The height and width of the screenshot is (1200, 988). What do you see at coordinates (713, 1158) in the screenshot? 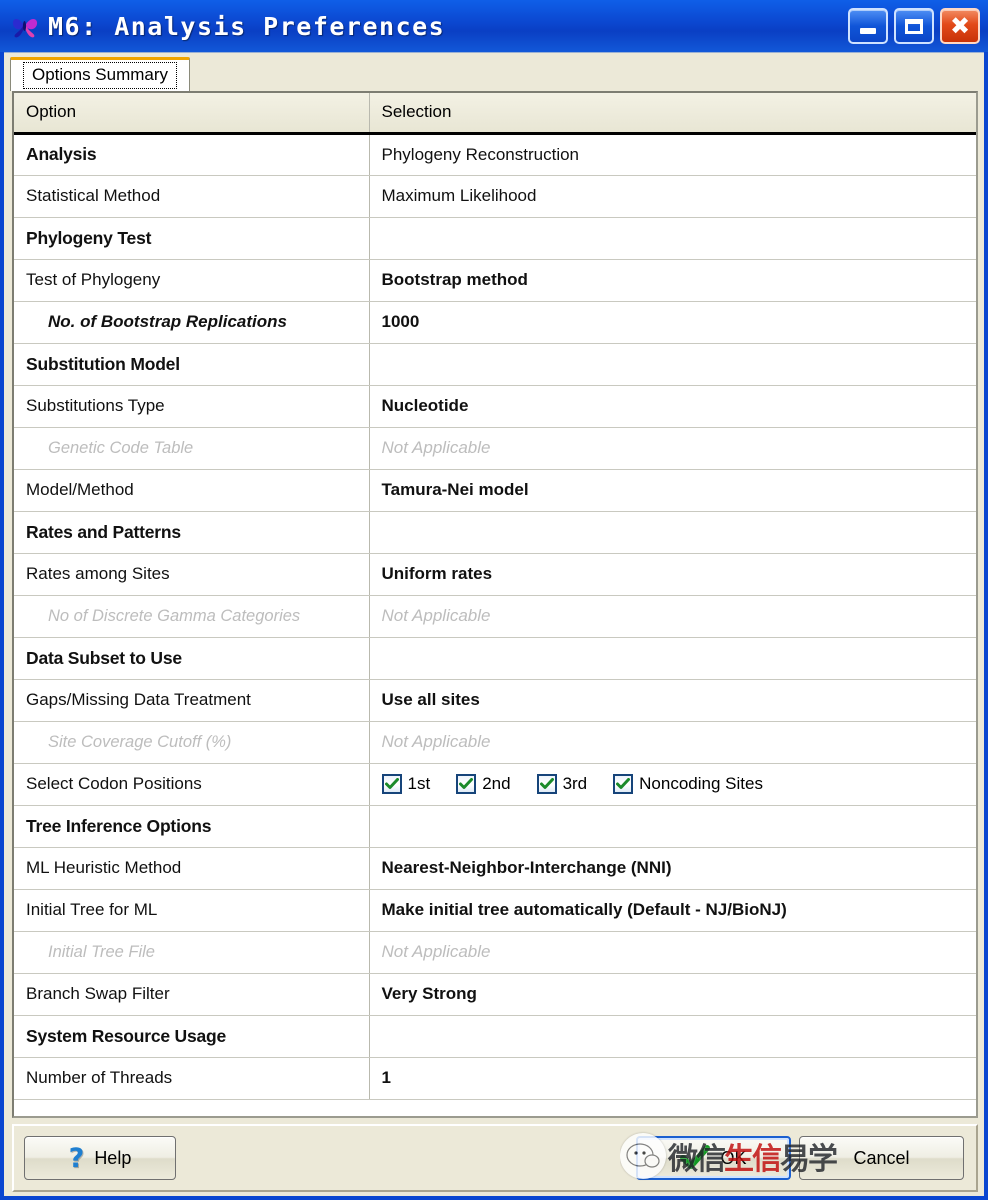
I see `ok-button: OK` at bounding box center [713, 1158].